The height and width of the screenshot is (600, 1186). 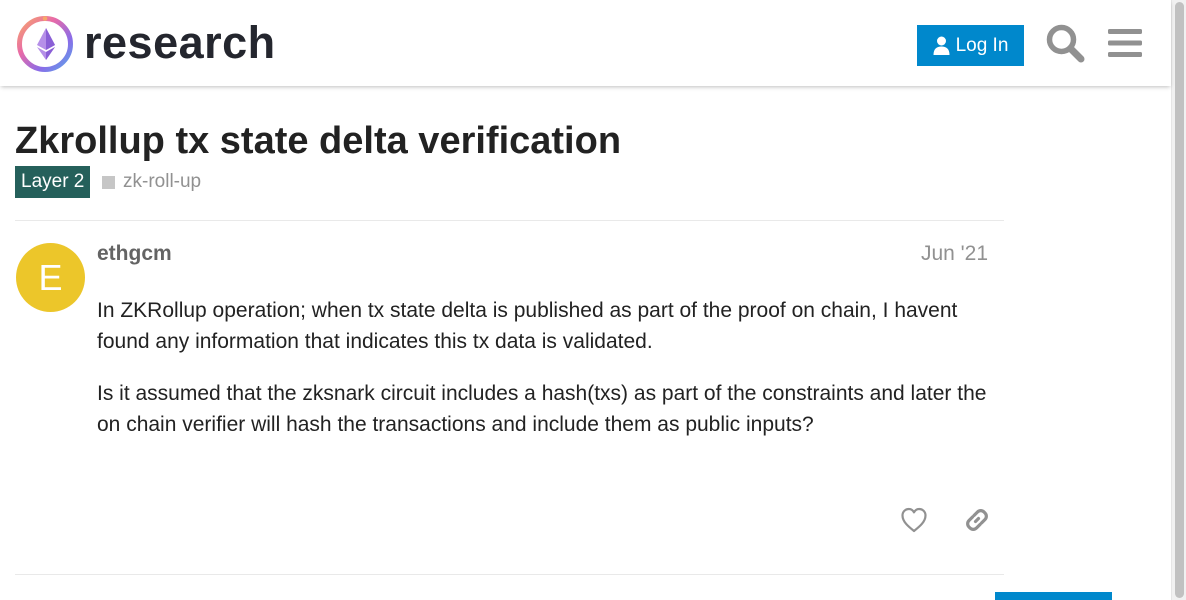 What do you see at coordinates (982, 45) in the screenshot?
I see `login-button-label: Log In` at bounding box center [982, 45].